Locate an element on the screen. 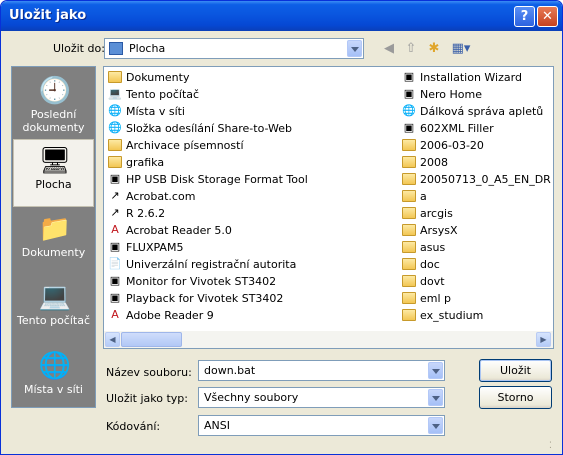 The width and height of the screenshot is (563, 455). file-name: Nero Home is located at coordinates (451, 94).